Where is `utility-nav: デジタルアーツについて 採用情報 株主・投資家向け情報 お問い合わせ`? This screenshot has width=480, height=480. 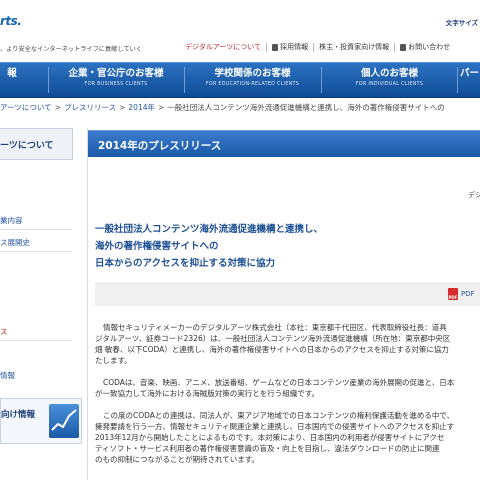 utility-nav: デジタルアーツについて 採用情報 株主・投資家向け情報 お問い合わせ is located at coordinates (320, 47).